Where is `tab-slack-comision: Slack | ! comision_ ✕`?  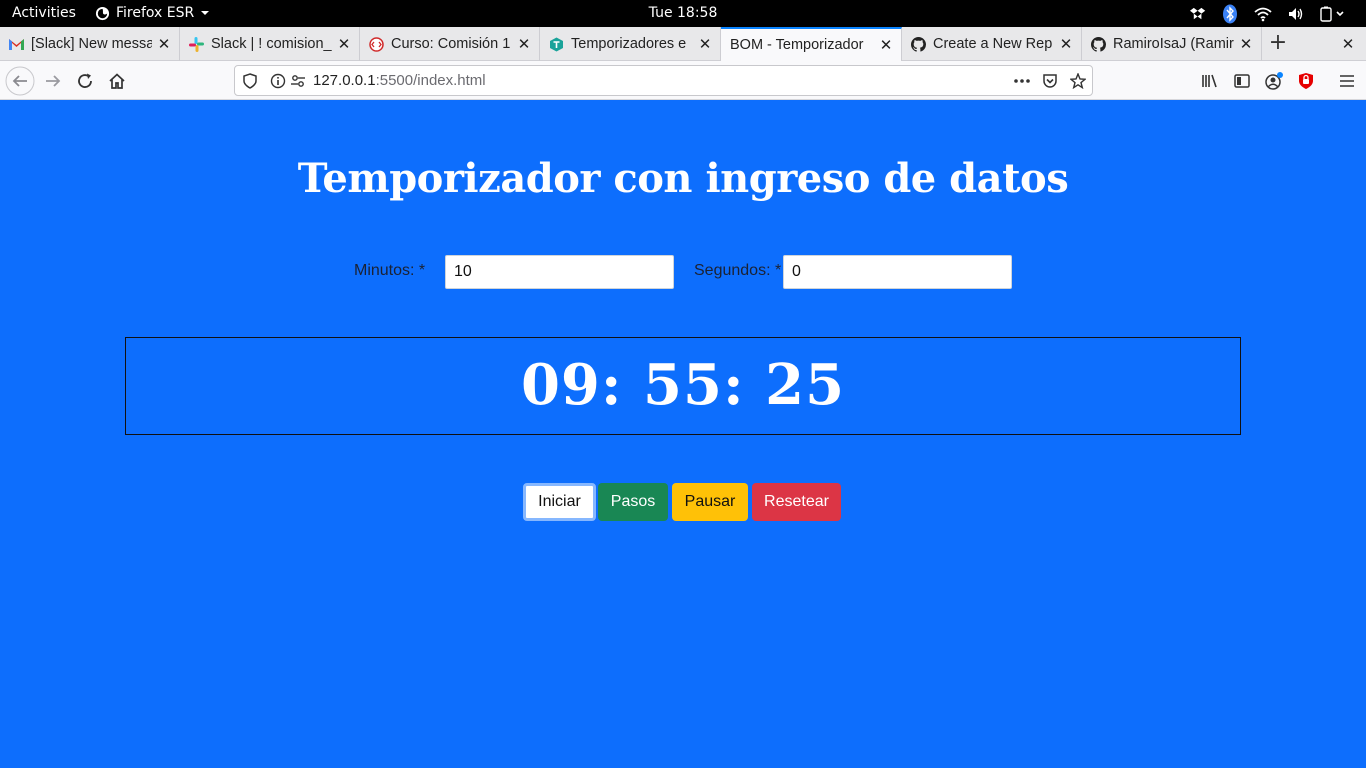 tab-slack-comision: Slack | ! comision_ ✕ is located at coordinates (270, 44).